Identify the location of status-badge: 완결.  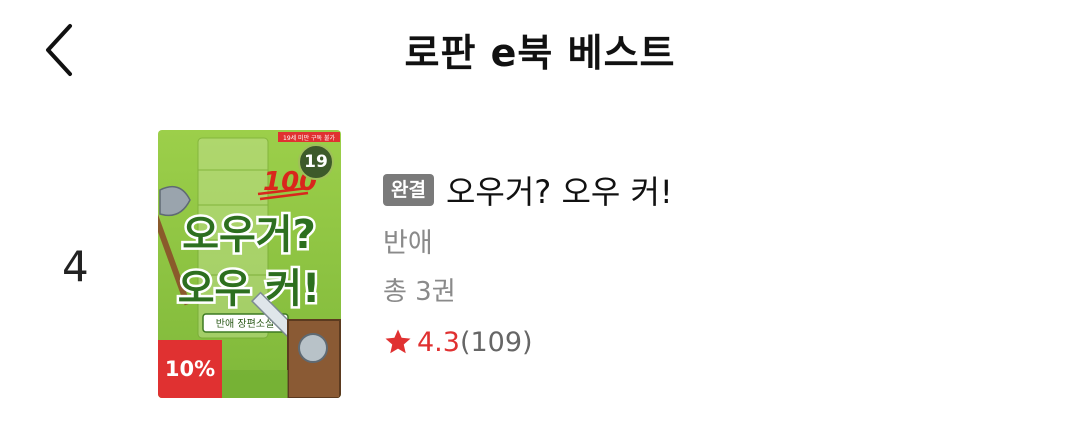
(408, 190).